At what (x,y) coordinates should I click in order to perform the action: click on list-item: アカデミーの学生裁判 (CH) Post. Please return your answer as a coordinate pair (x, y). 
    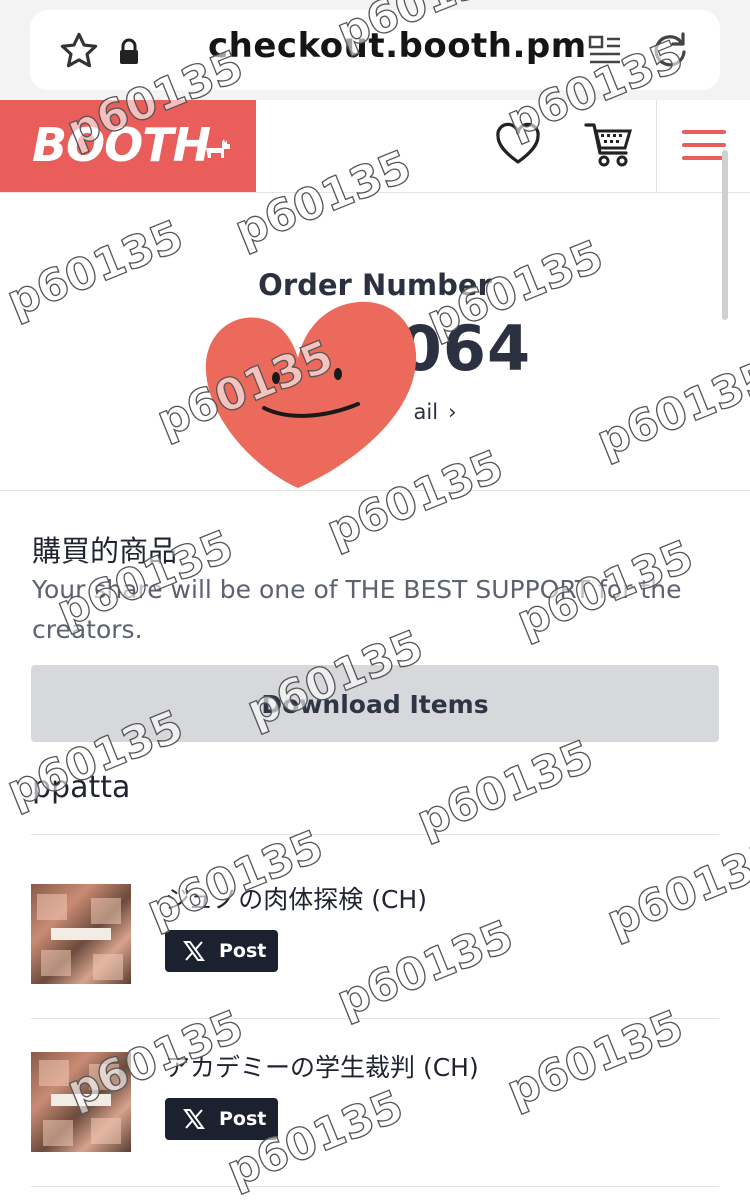
    Looking at the image, I should click on (375, 1107).